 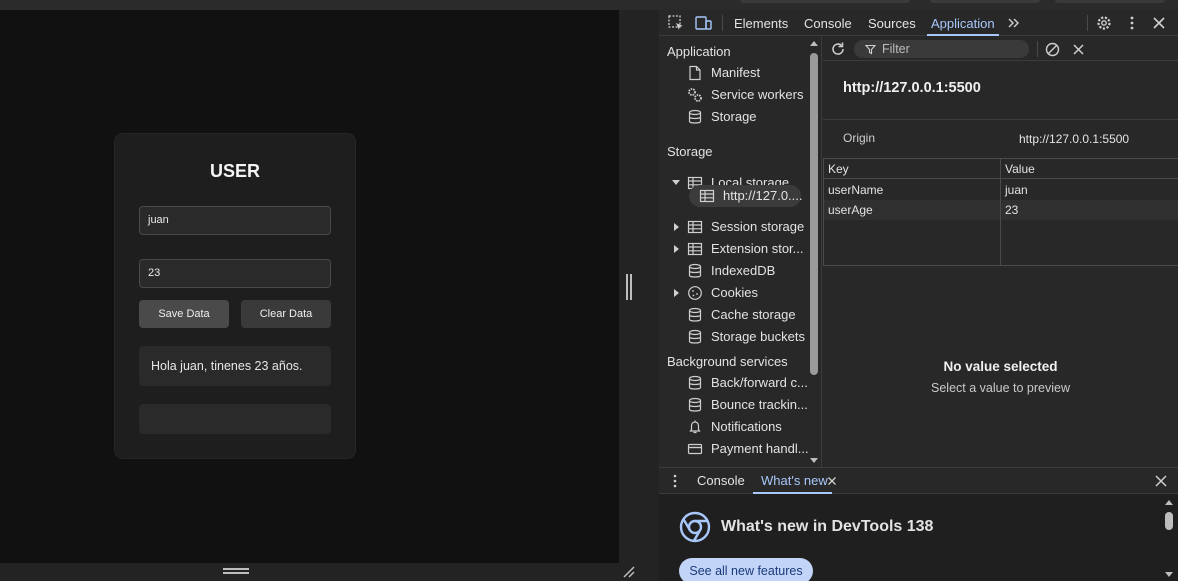 What do you see at coordinates (963, 23) in the screenshot?
I see `tab-application: Application` at bounding box center [963, 23].